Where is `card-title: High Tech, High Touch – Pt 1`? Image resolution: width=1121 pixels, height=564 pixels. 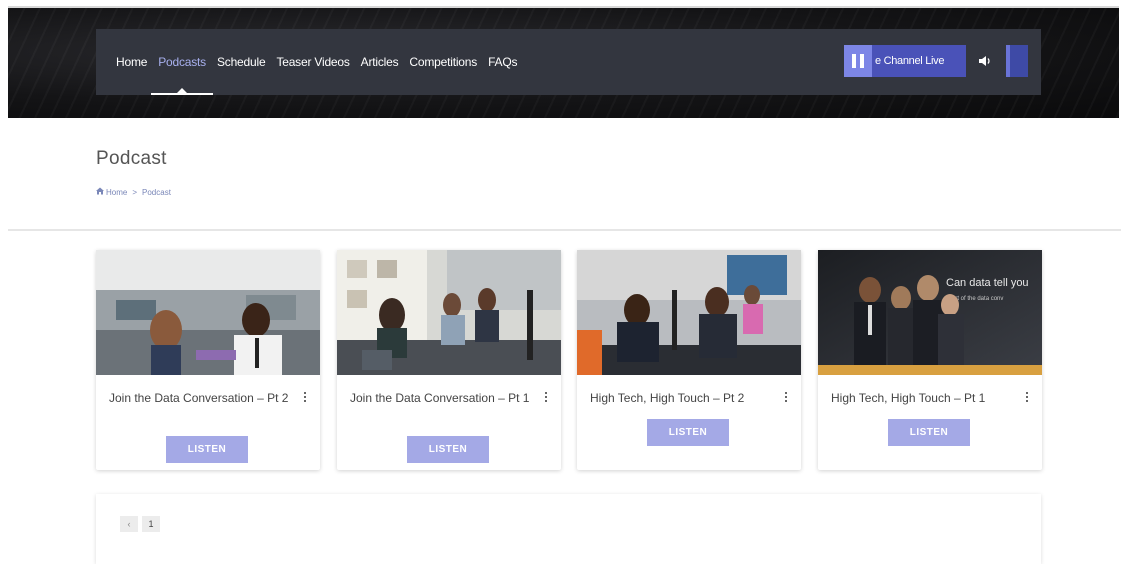 card-title: High Tech, High Touch – Pt 1 is located at coordinates (921, 398).